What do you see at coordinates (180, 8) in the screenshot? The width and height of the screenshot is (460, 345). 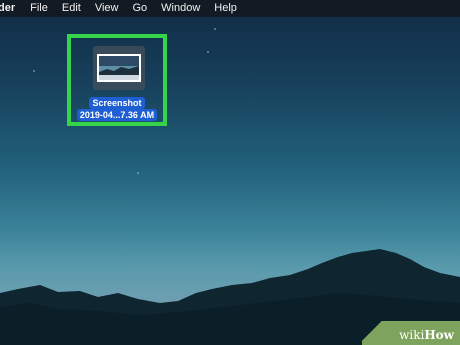 I see `menu-window: Window` at bounding box center [180, 8].